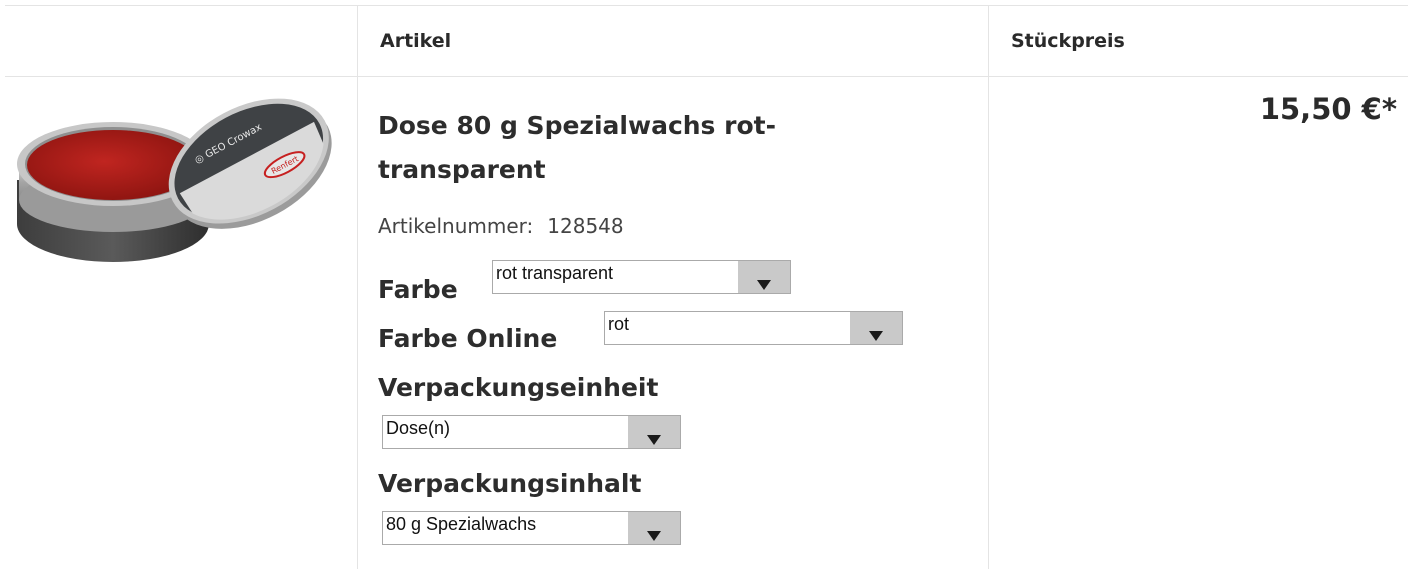 The height and width of the screenshot is (569, 1415). I want to click on option-label-farbe-online: Farbe Online, so click(468, 338).